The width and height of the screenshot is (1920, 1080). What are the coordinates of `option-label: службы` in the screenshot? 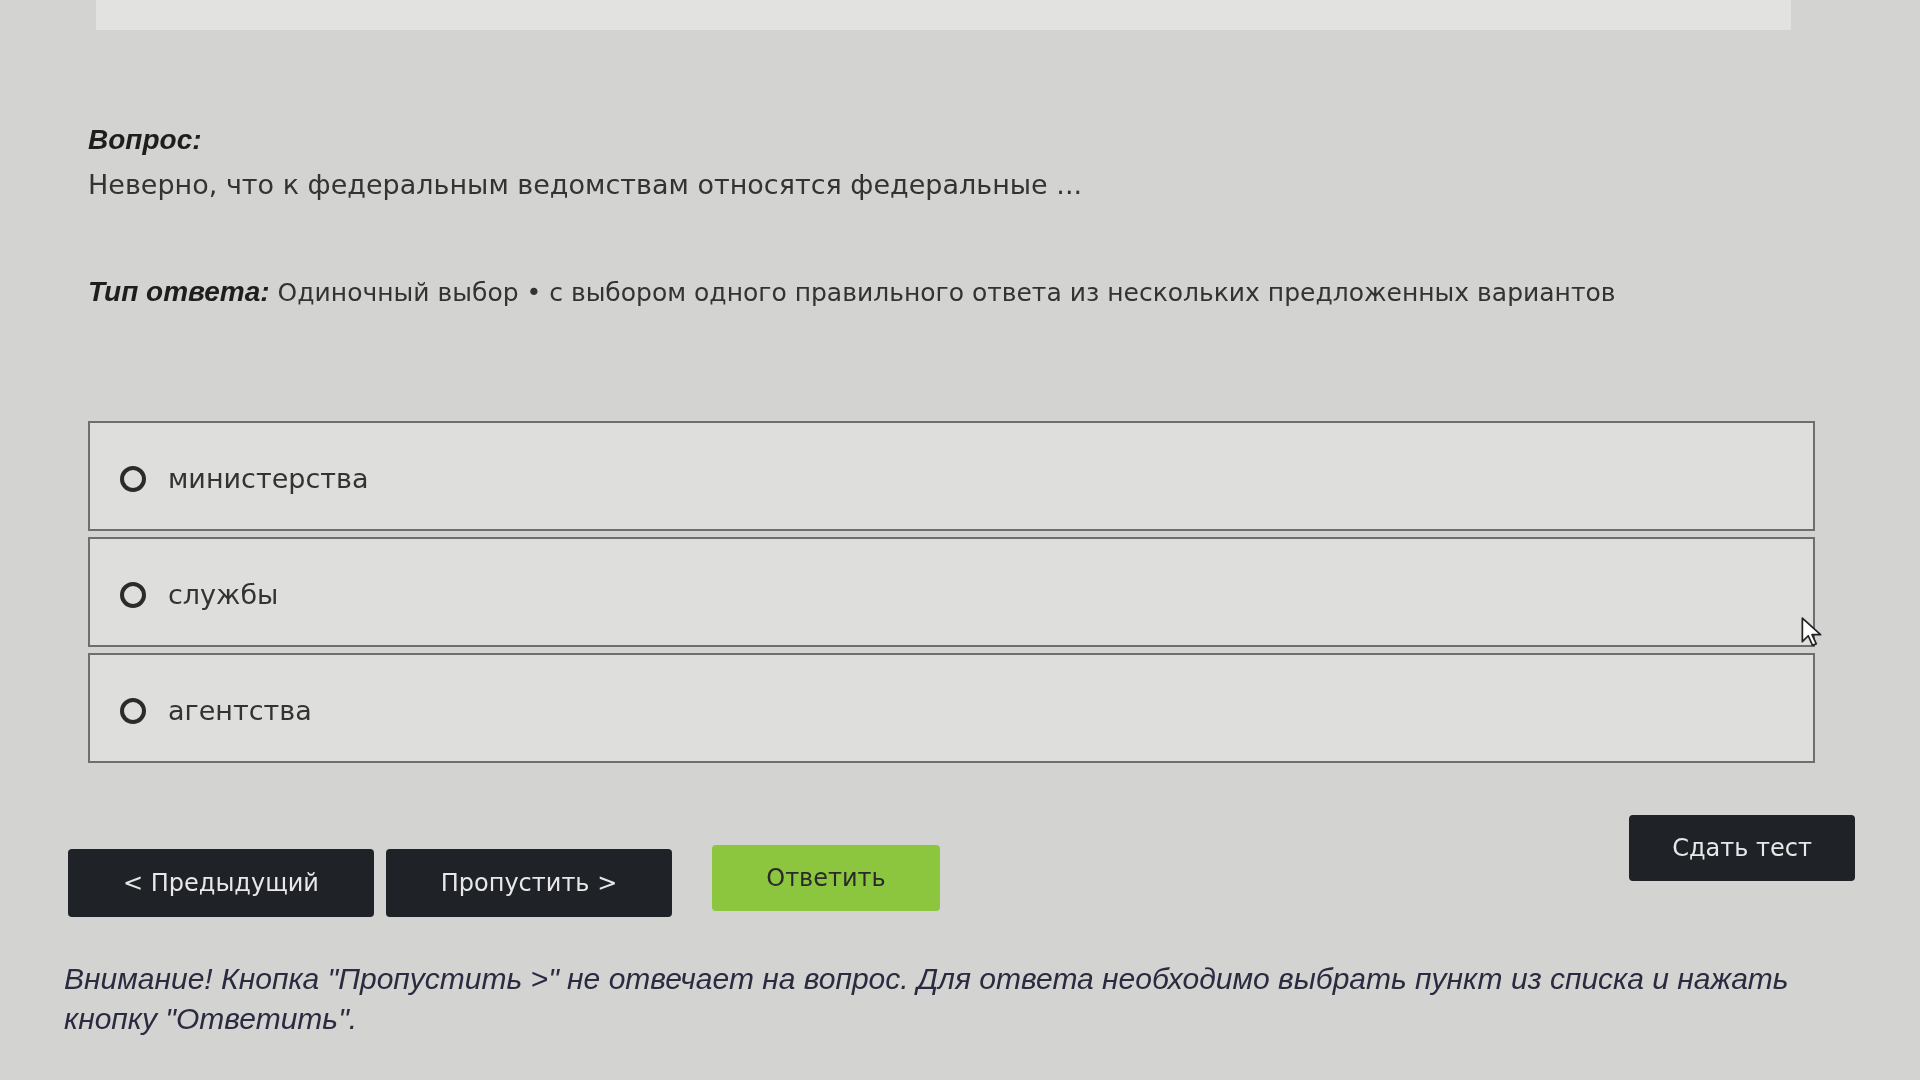 It's located at (223, 595).